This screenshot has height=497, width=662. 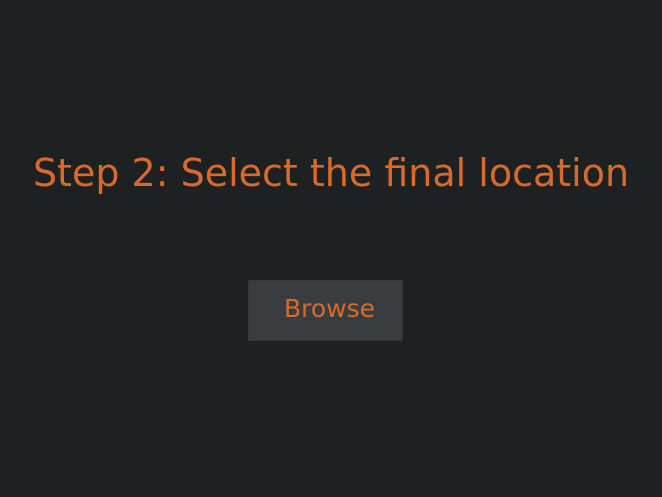 What do you see at coordinates (331, 173) in the screenshot?
I see `step-title: Step 2: Select the final location` at bounding box center [331, 173].